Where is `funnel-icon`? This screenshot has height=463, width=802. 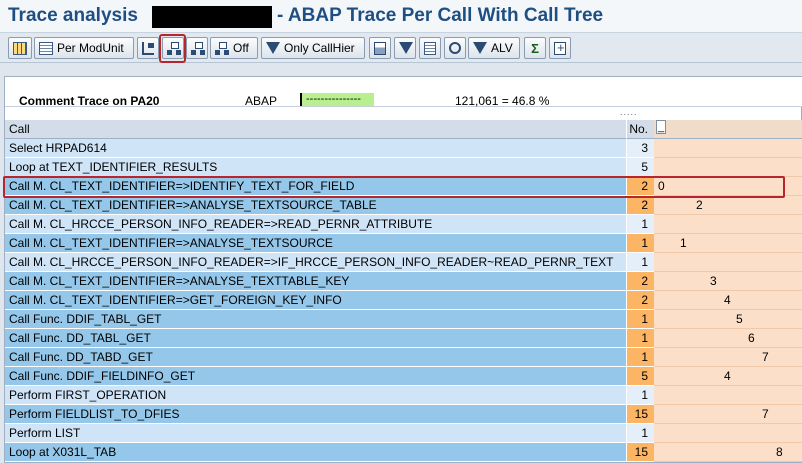
funnel-icon is located at coordinates (406, 48).